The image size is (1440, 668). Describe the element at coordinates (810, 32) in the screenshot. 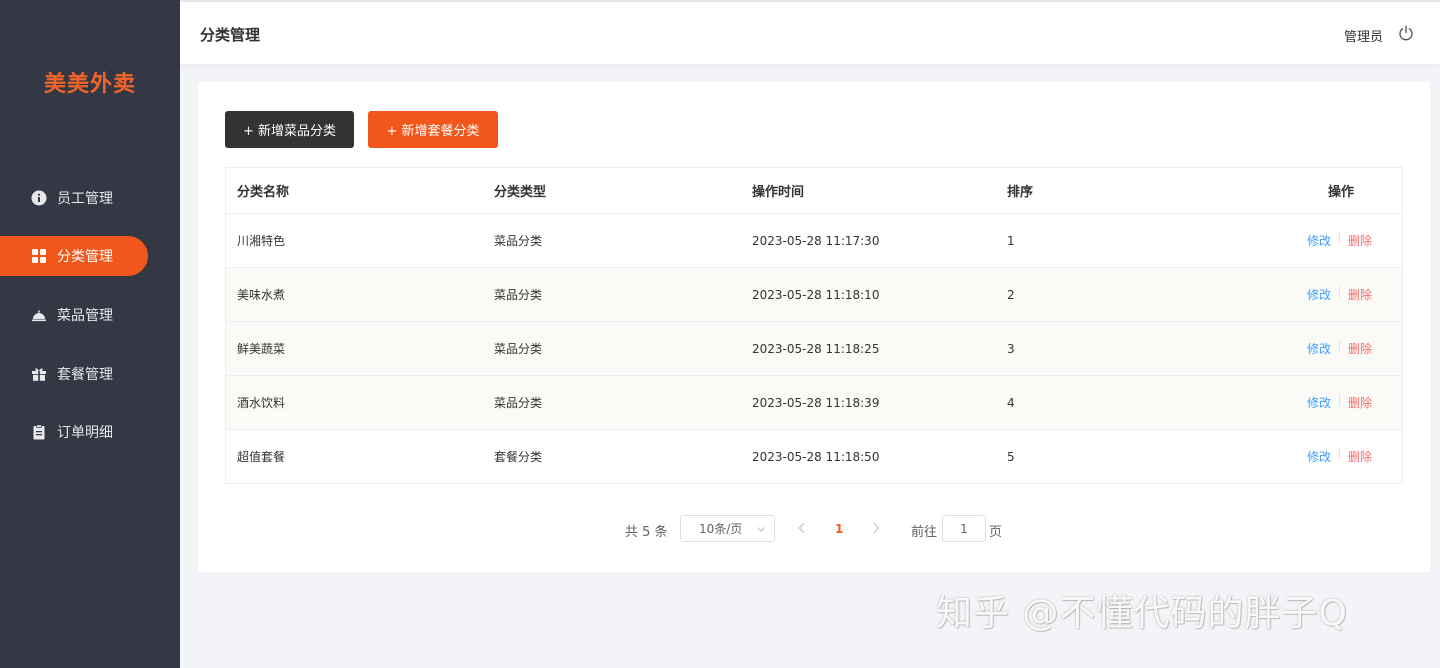

I see `top-bar: 分类管理 管理员` at that location.